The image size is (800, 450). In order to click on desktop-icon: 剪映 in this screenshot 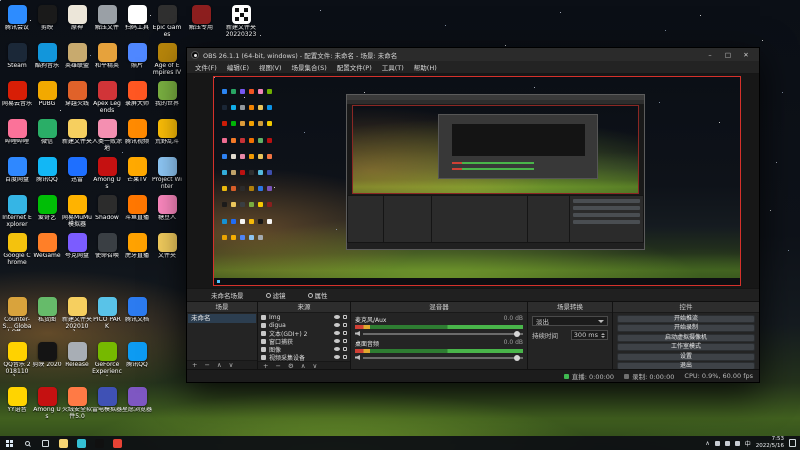, I will do `click(47, 24)`.